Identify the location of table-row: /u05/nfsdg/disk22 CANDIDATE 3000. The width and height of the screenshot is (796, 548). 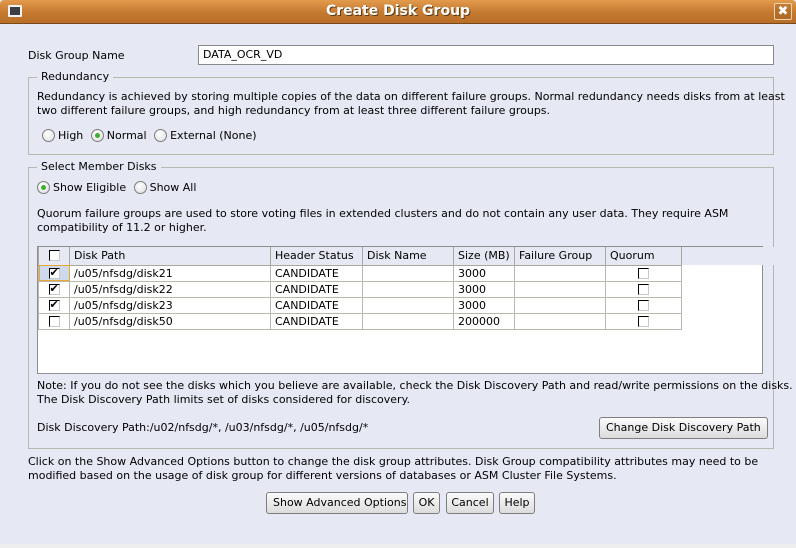
(360, 289).